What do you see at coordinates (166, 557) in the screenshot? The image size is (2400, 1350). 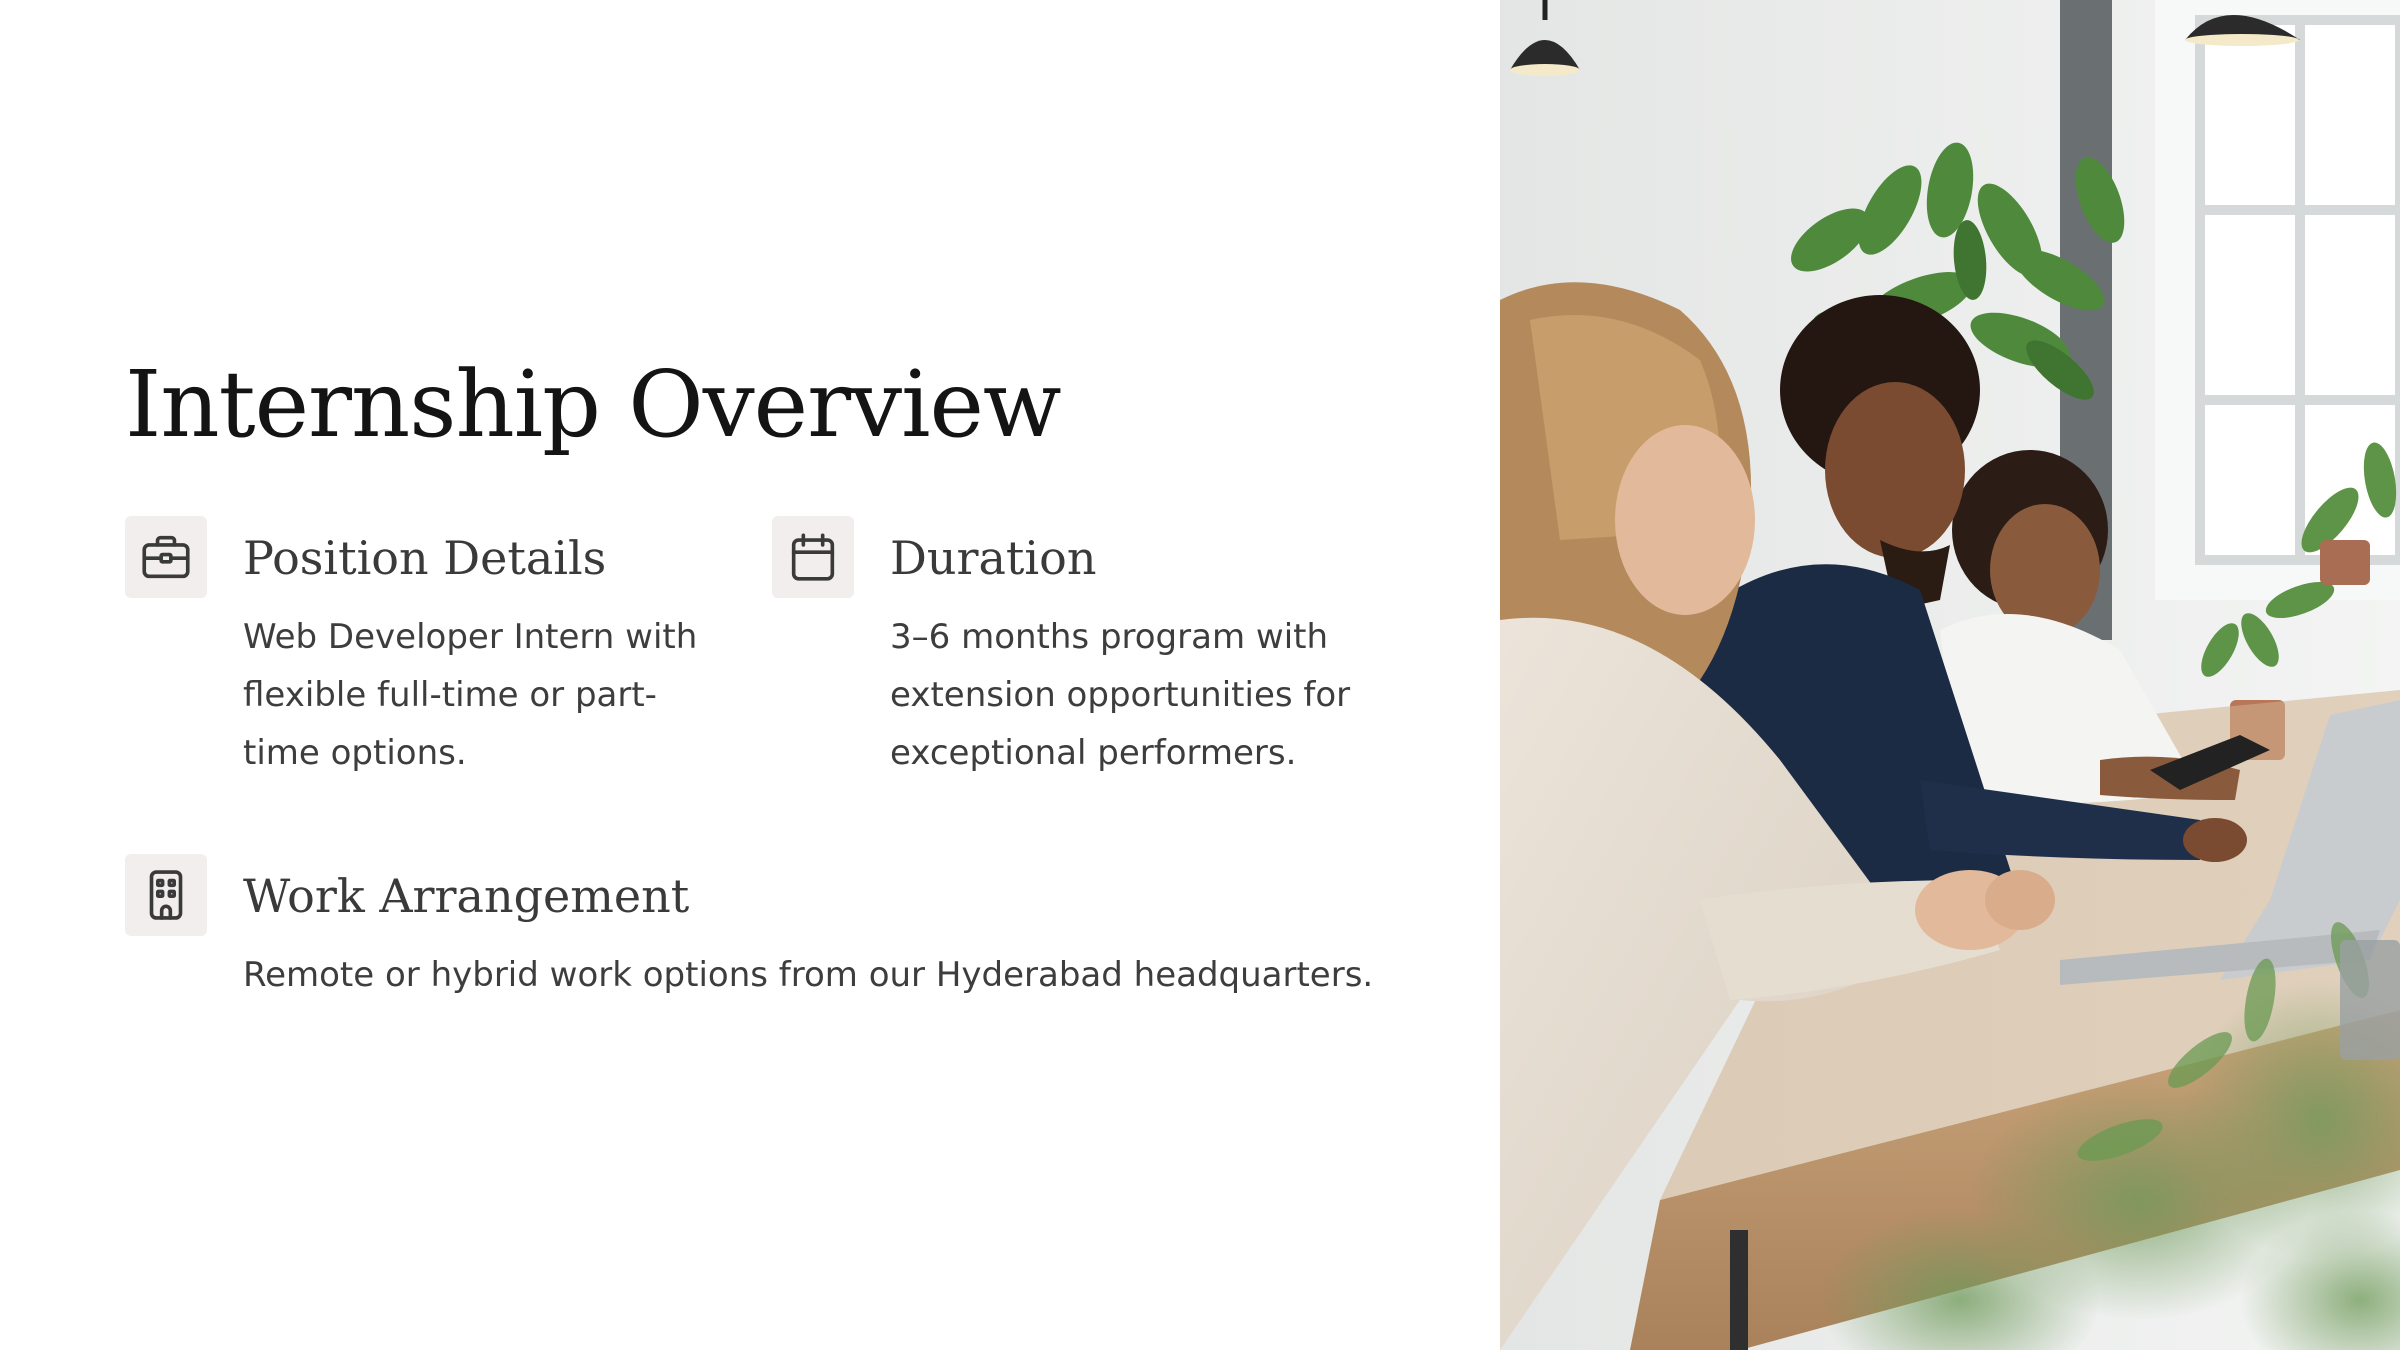 I see `briefcase-icon` at bounding box center [166, 557].